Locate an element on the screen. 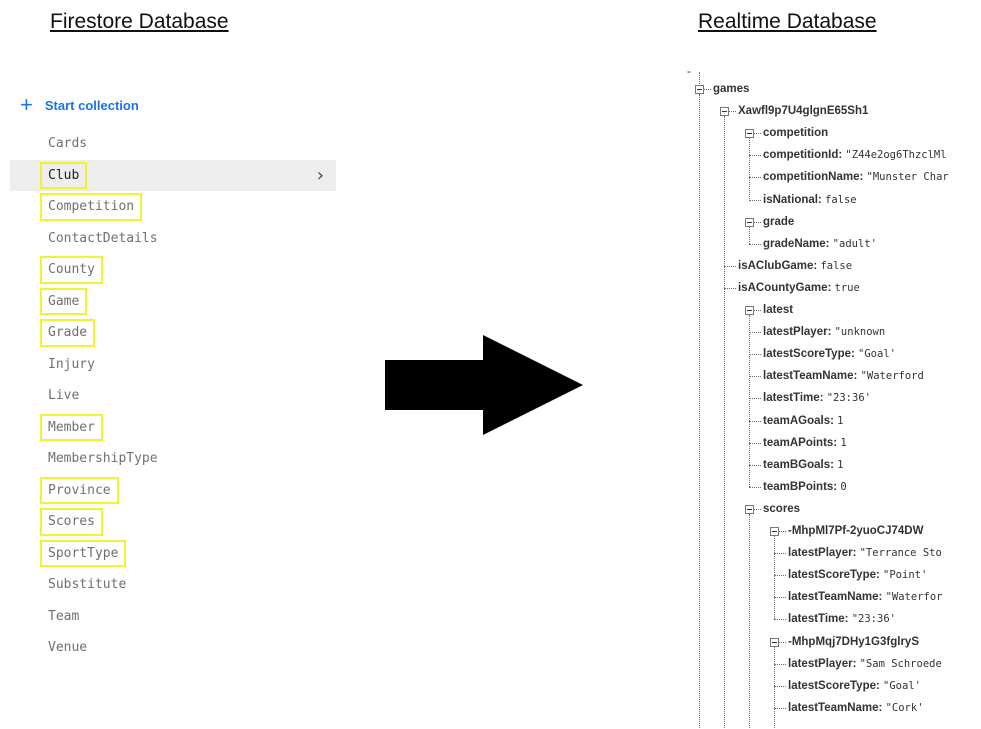 This screenshot has width=981, height=729. realtime-heading: Realtime Database is located at coordinates (787, 21).